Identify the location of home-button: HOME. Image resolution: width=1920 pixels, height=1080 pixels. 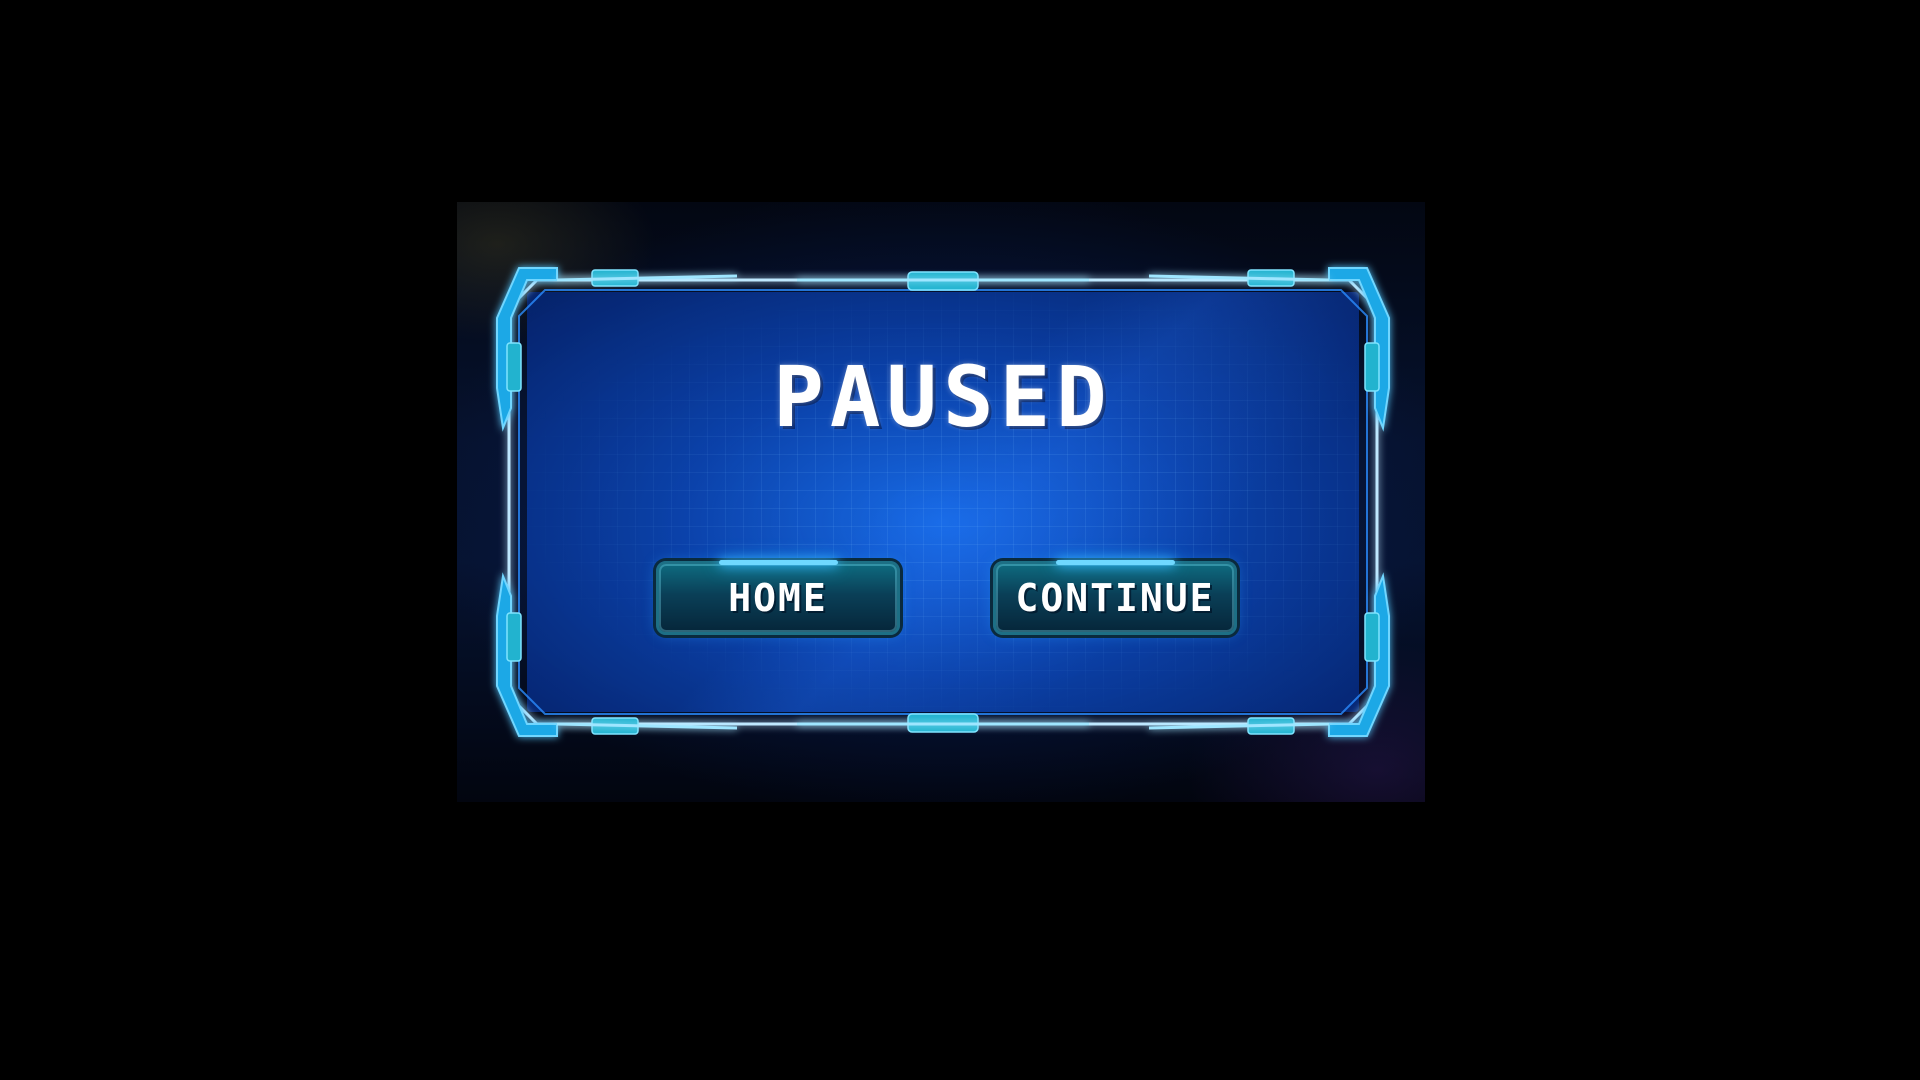
(778, 597).